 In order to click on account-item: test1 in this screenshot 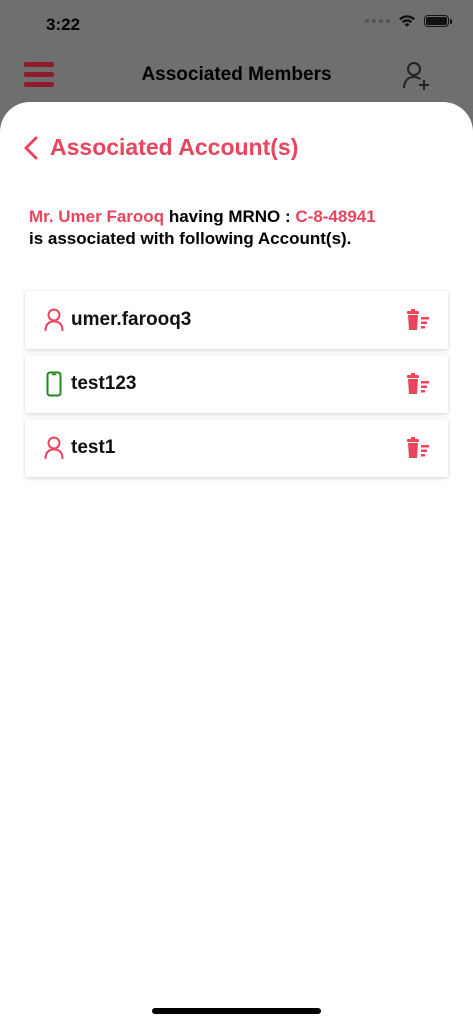, I will do `click(236, 448)`.